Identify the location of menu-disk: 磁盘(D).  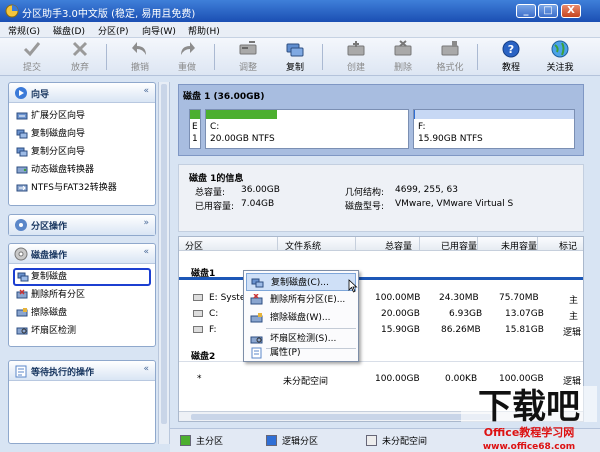
(69, 30).